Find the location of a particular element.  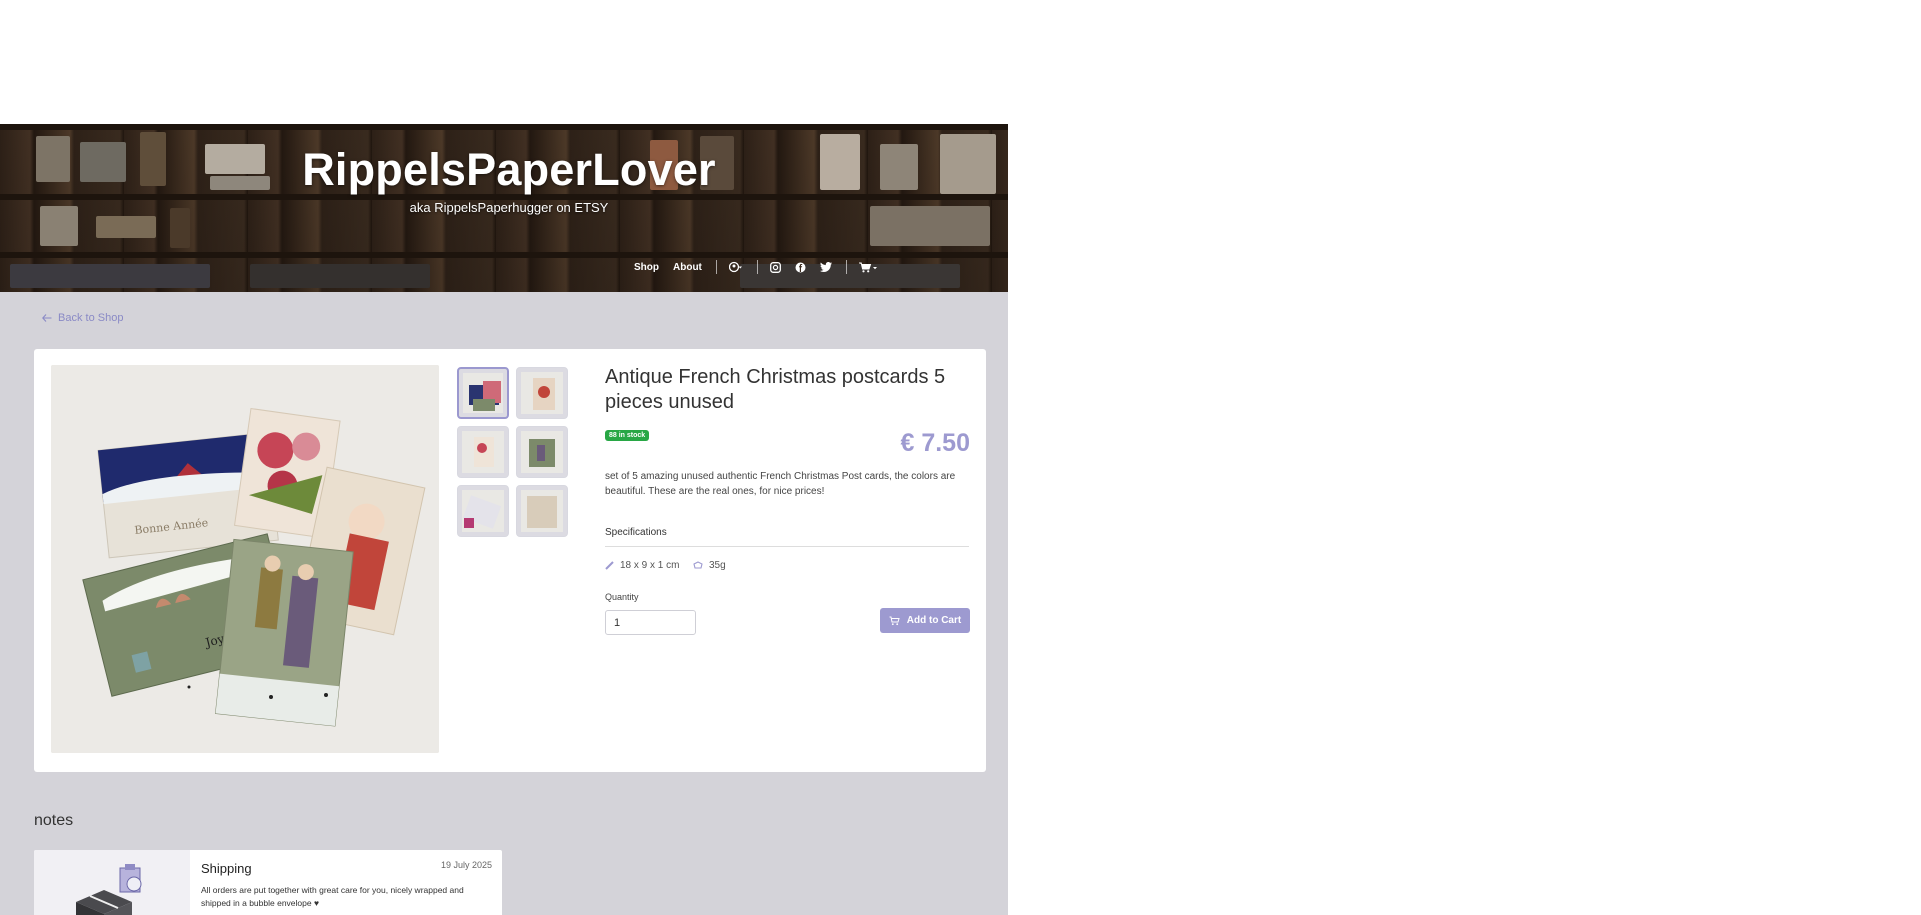

notes-heading: notes is located at coordinates (54, 820).